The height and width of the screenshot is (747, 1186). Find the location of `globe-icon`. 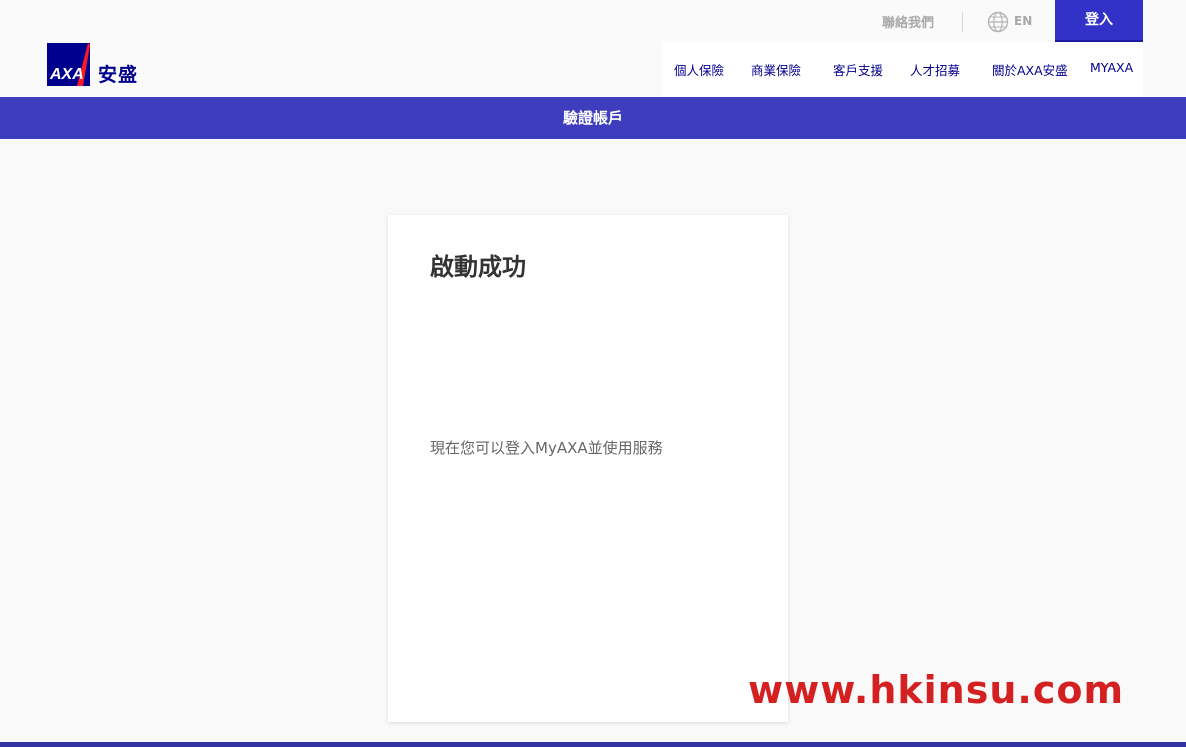

globe-icon is located at coordinates (998, 22).